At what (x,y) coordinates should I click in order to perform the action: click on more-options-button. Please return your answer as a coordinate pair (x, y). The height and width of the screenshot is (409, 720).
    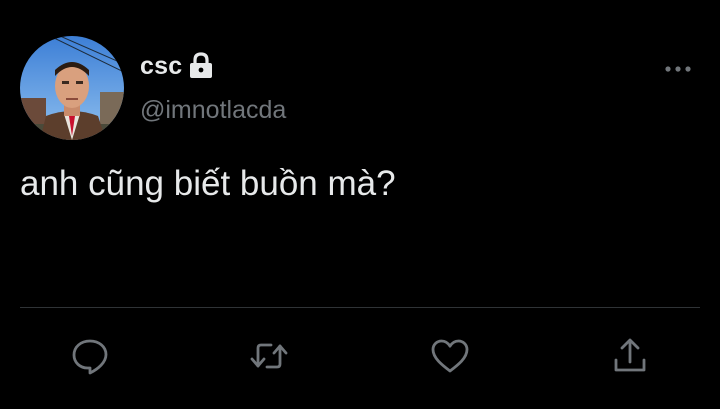
    Looking at the image, I should click on (678, 69).